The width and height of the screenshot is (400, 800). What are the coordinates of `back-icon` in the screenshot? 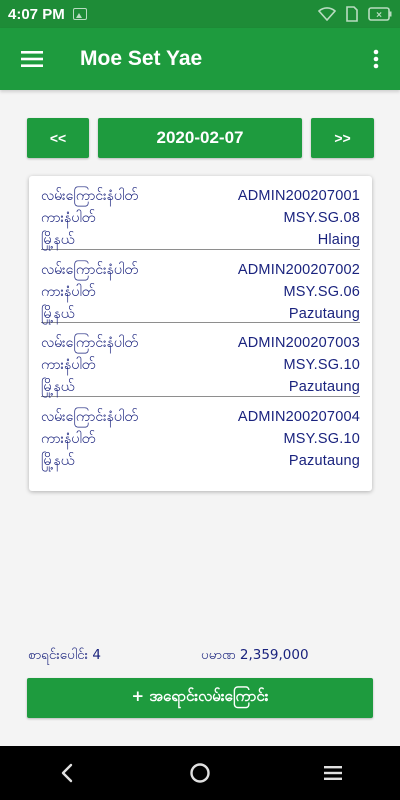 It's located at (66, 773).